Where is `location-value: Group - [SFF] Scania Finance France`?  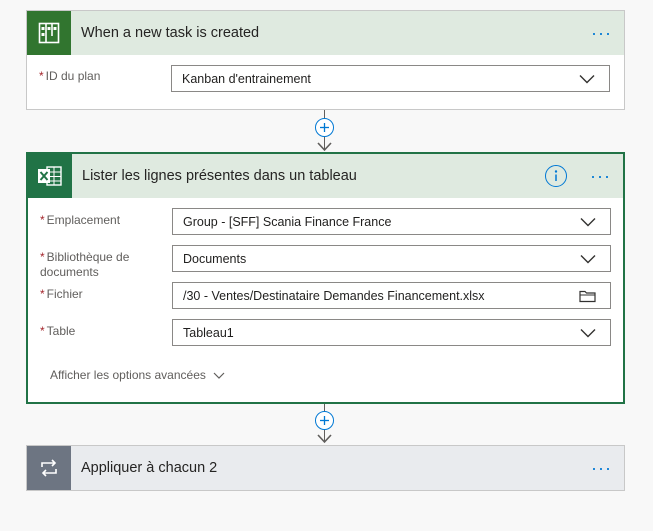
location-value: Group - [SFF] Scania Finance France is located at coordinates (287, 221).